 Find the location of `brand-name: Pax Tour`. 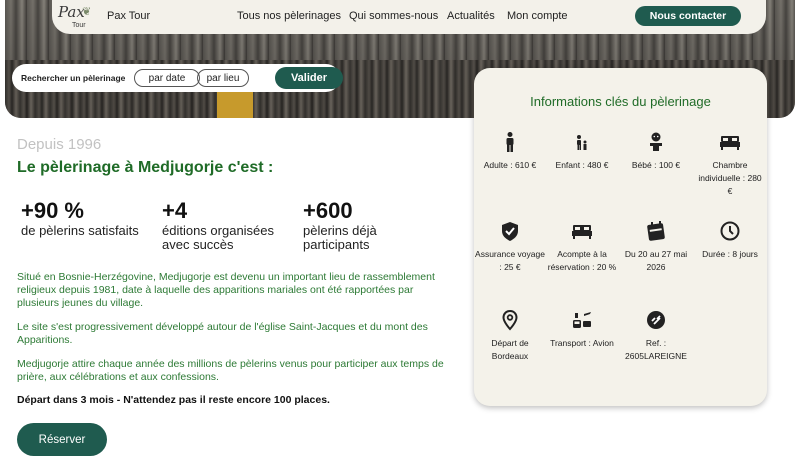

brand-name: Pax Tour is located at coordinates (128, 16).